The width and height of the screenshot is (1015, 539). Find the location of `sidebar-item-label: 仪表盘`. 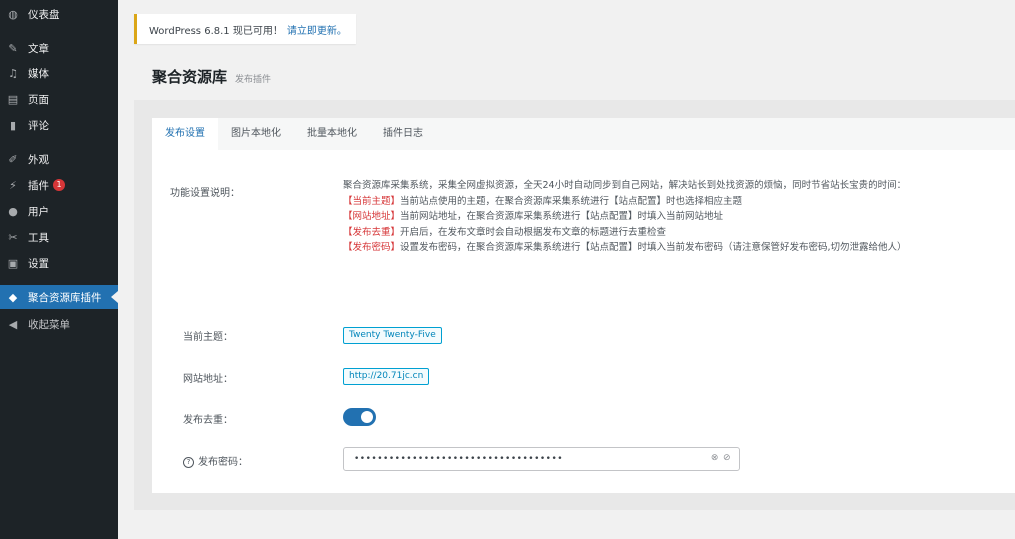

sidebar-item-label: 仪表盘 is located at coordinates (44, 14).